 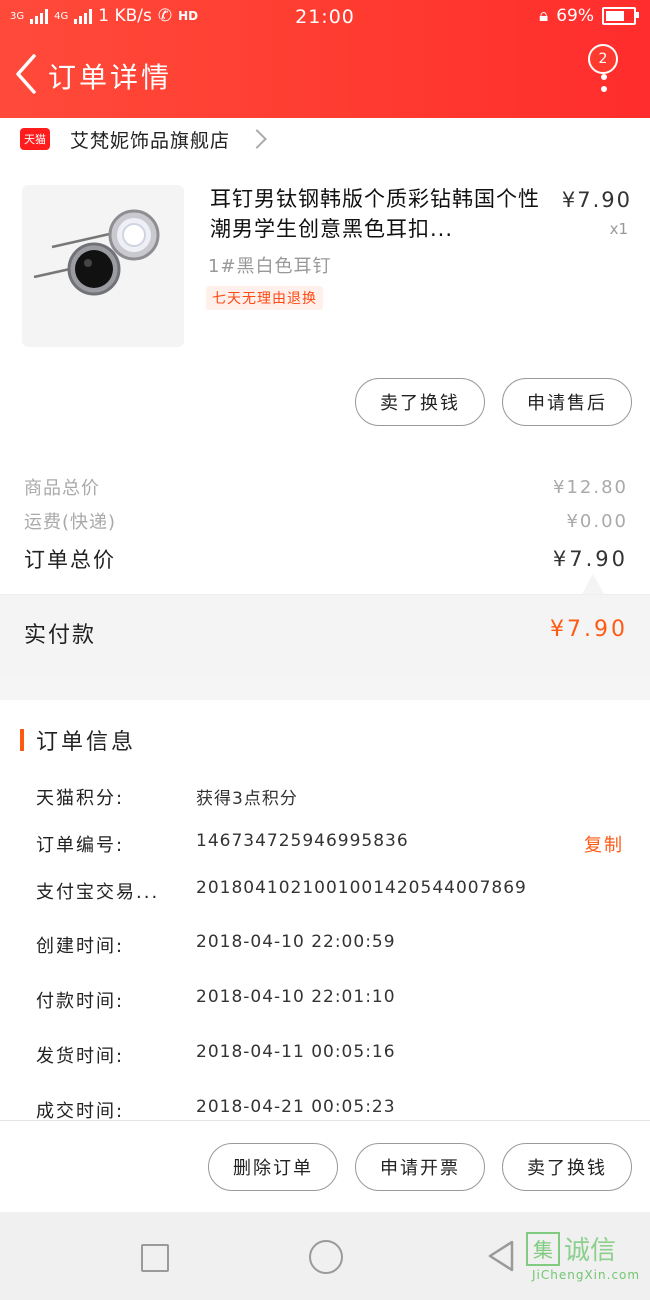 I want to click on info-label: 创建时间:, so click(x=80, y=946).